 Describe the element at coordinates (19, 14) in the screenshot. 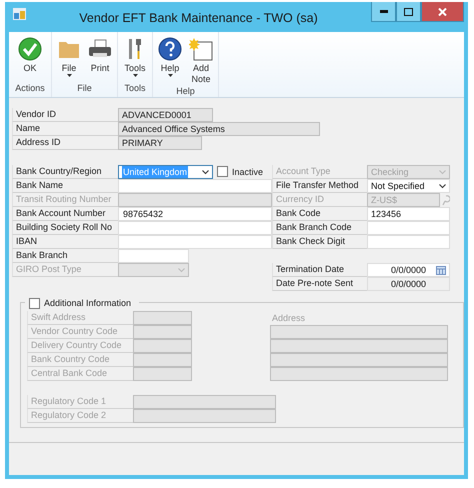

I see `app-icon` at that location.